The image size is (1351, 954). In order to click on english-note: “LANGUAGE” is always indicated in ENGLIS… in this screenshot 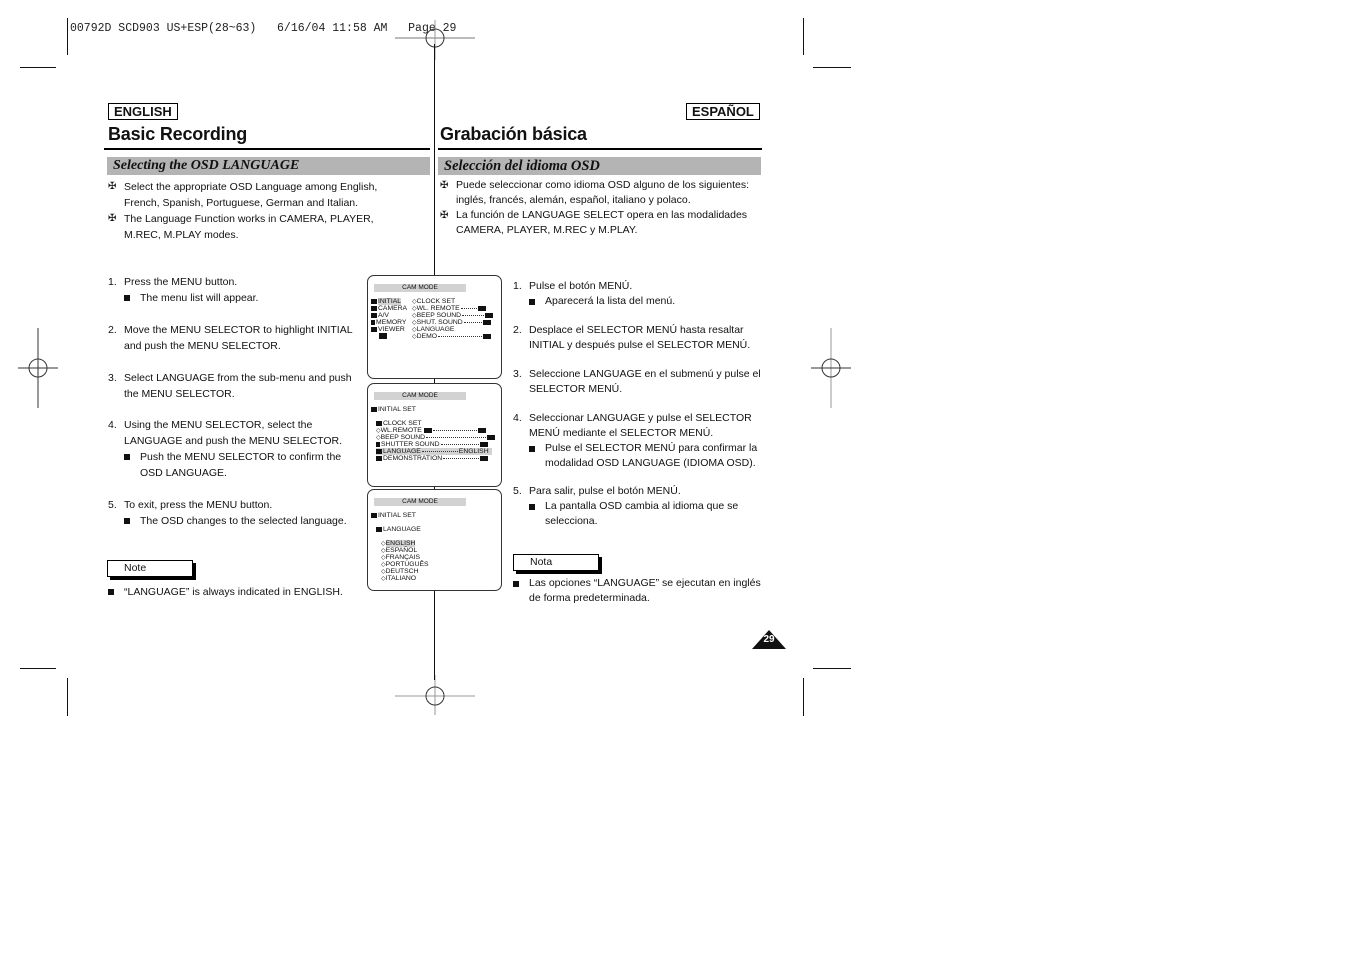, I will do `click(238, 592)`.